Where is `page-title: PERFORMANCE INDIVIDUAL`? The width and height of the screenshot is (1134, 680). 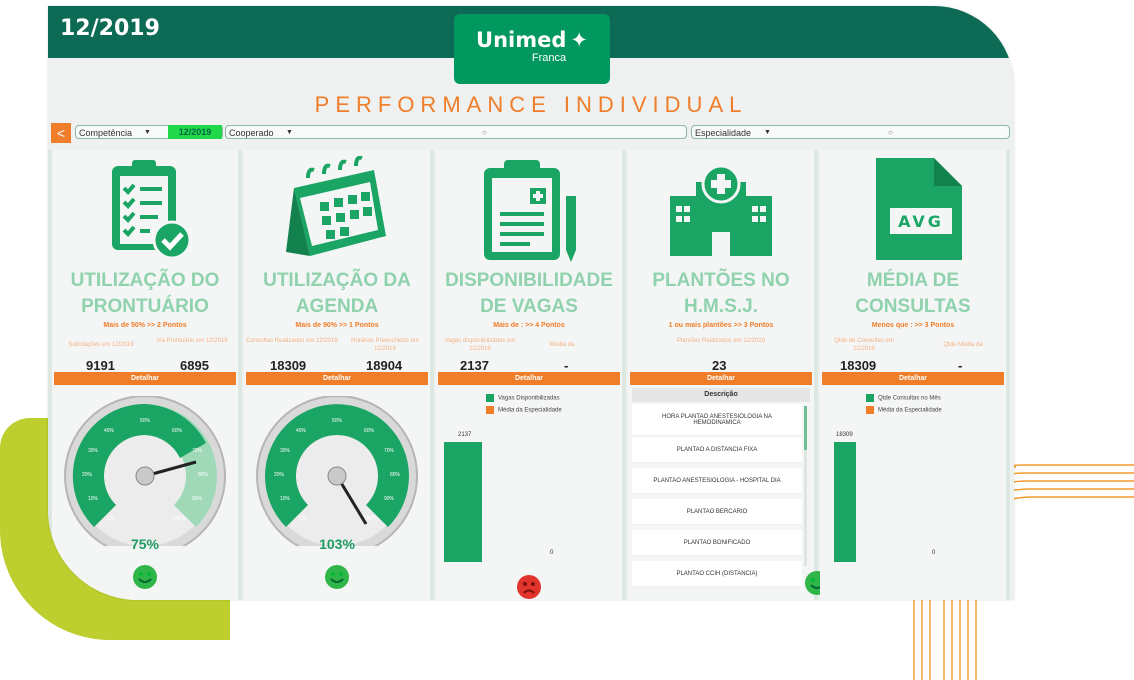 page-title: PERFORMANCE INDIVIDUAL is located at coordinates (531, 104).